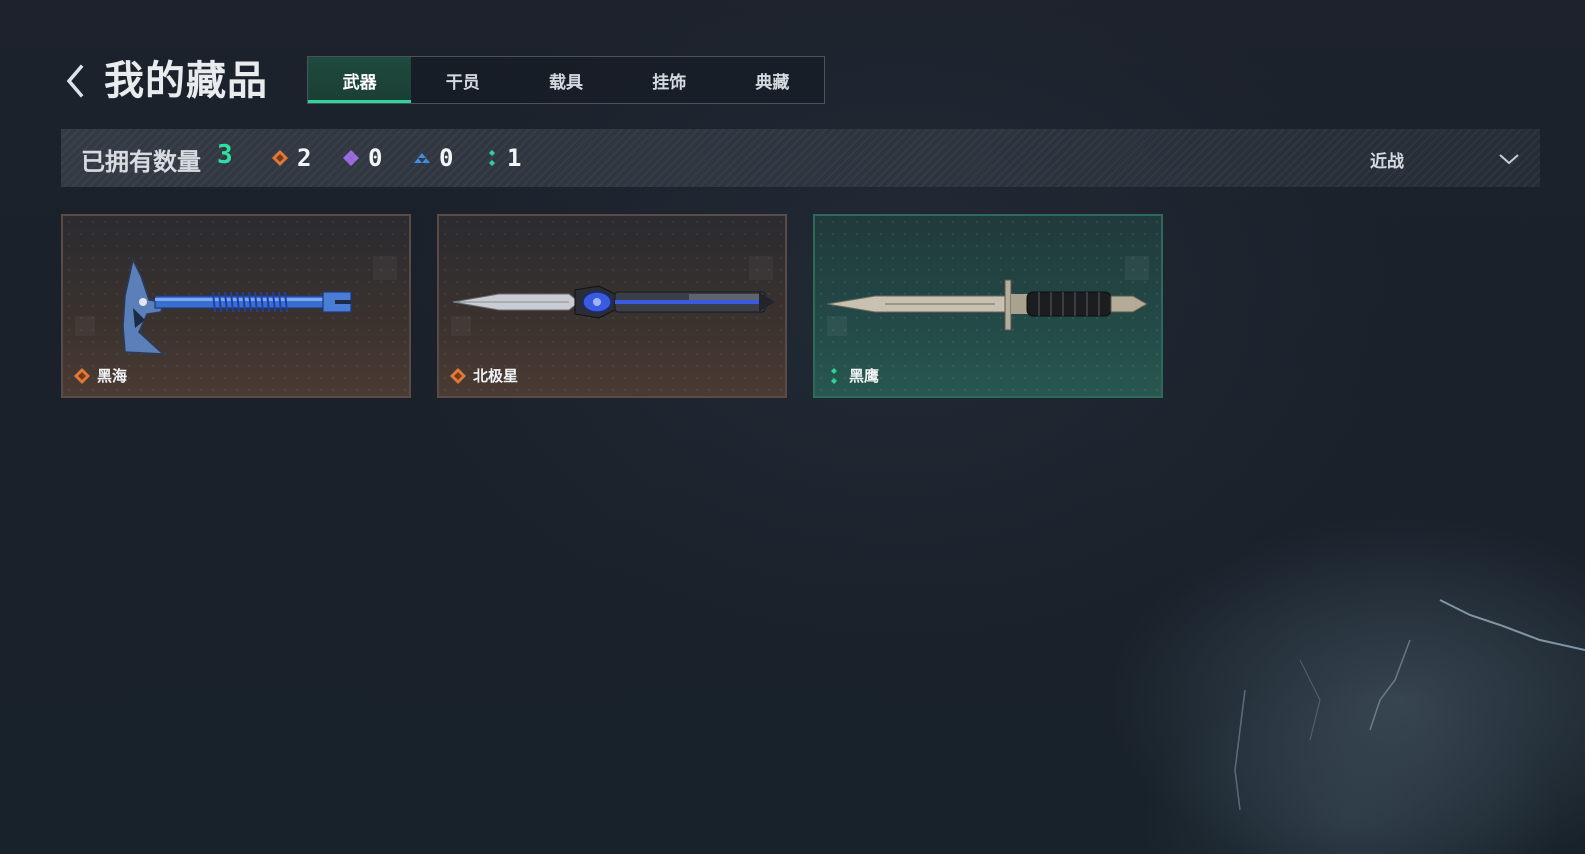 Image resolution: width=1585 pixels, height=854 pixels. Describe the element at coordinates (446, 158) in the screenshot. I see `rarity-count-blue-value: 0` at that location.